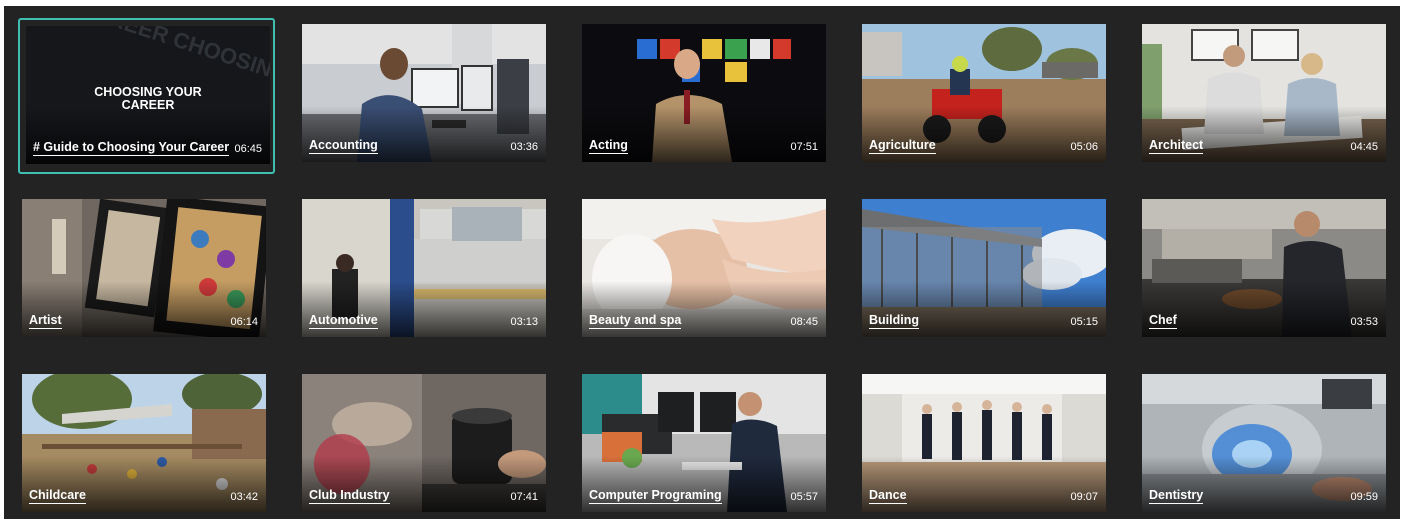 This screenshot has height=524, width=1404. I want to click on video-thumbnail: Agriculture 05:06, so click(984, 93).